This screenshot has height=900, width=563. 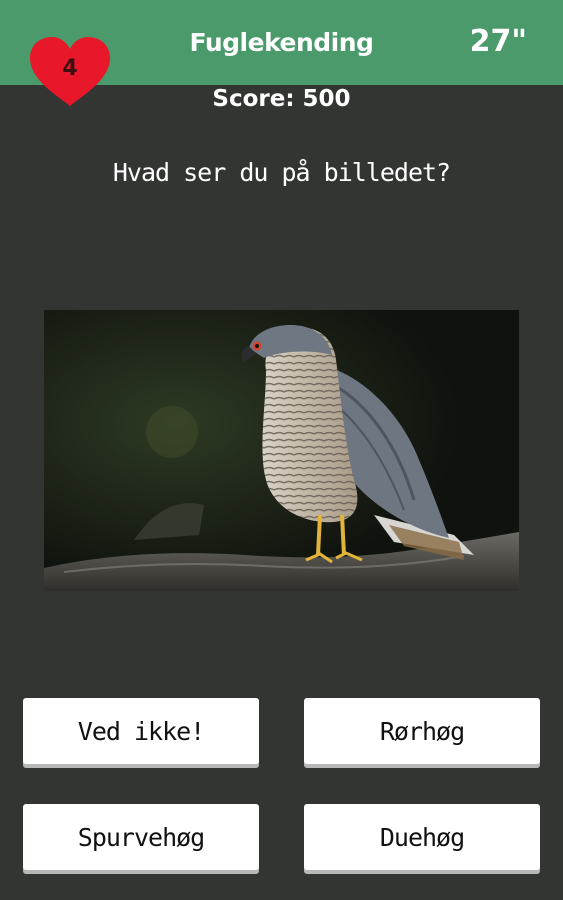 What do you see at coordinates (422, 837) in the screenshot?
I see `answer-button-4: Duehøg` at bounding box center [422, 837].